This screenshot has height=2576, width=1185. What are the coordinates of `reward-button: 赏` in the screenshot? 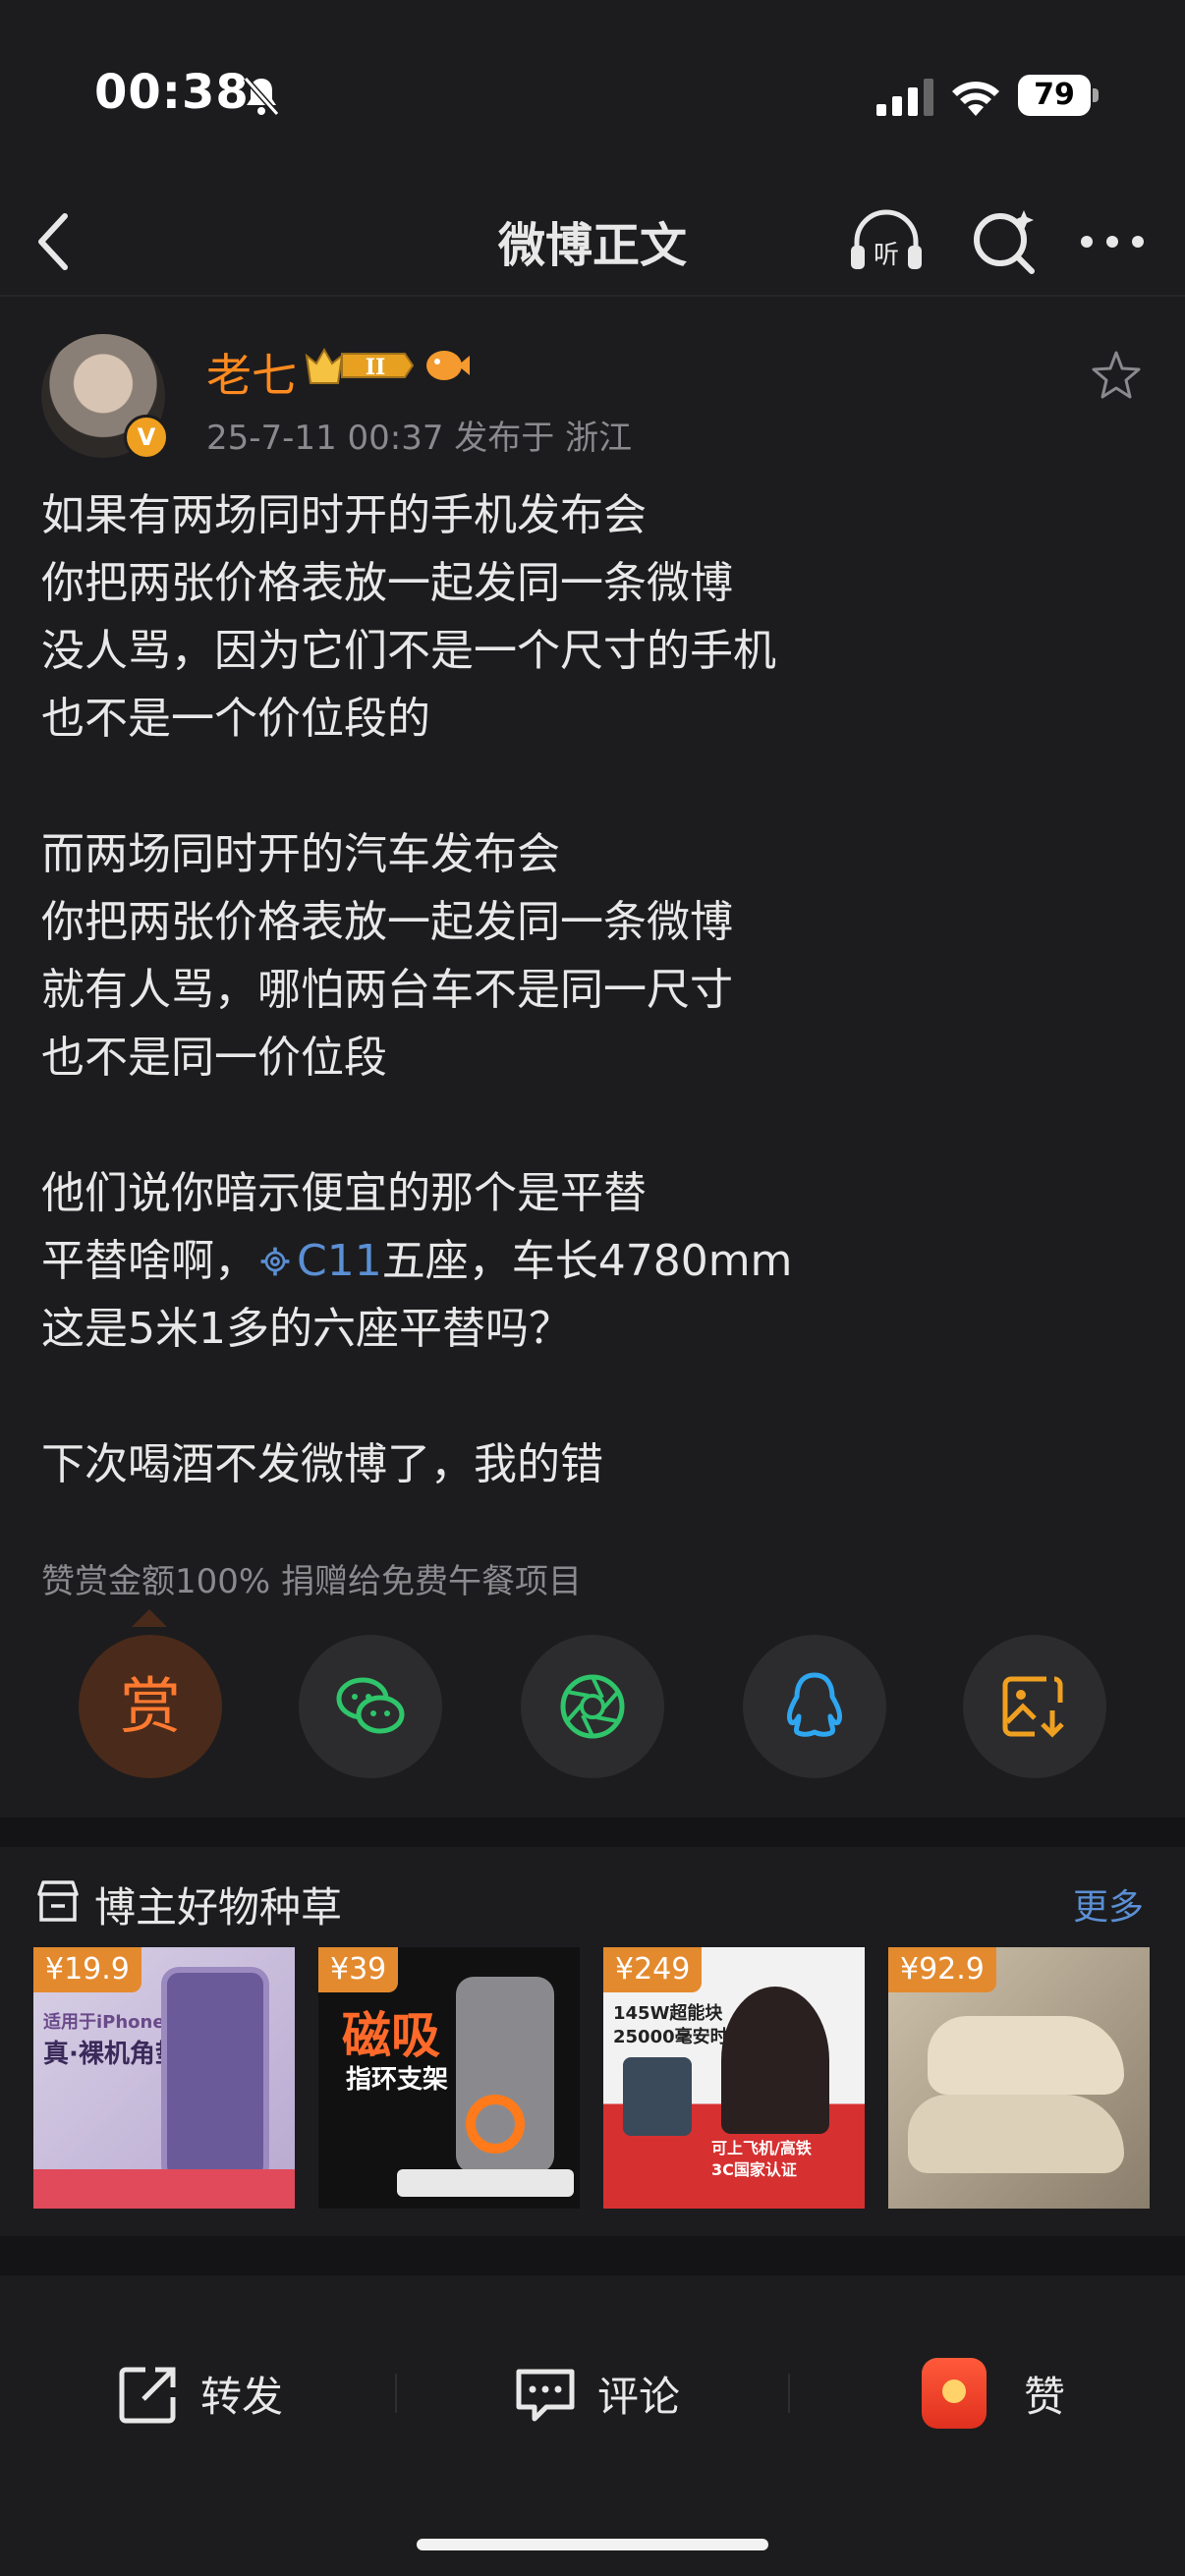 It's located at (151, 1706).